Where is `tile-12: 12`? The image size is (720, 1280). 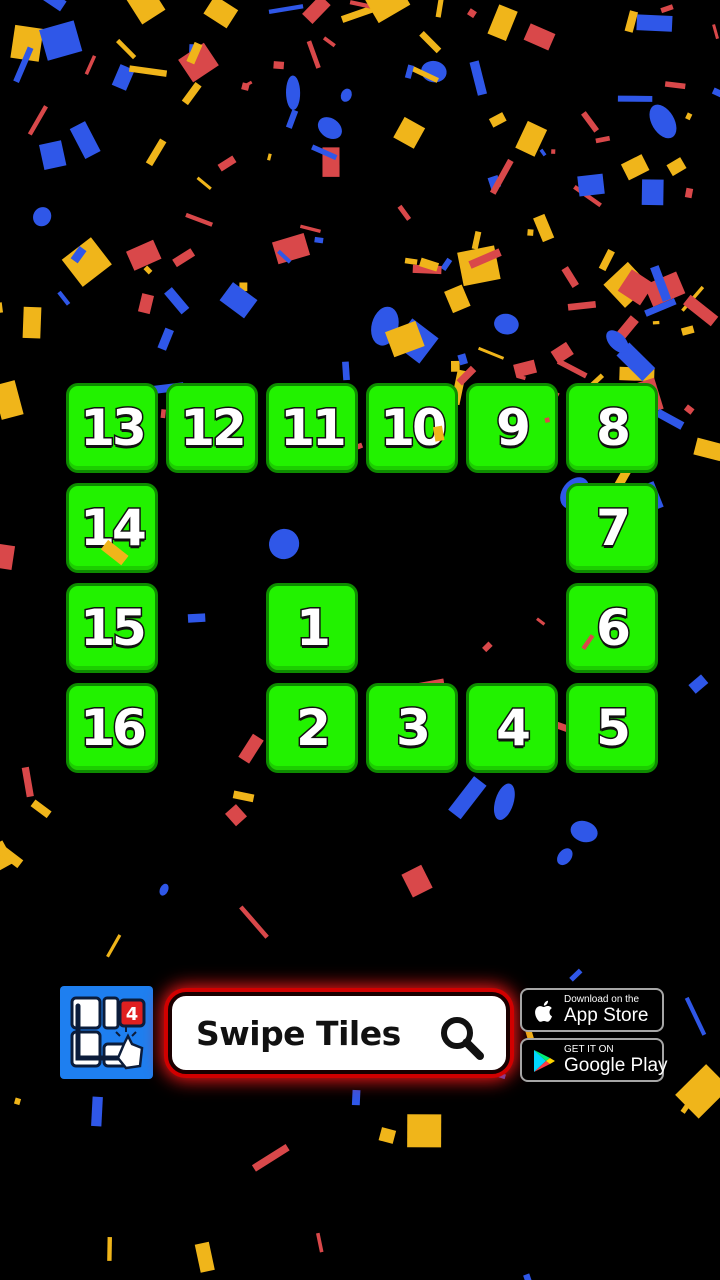 tile-12: 12 is located at coordinates (212, 428).